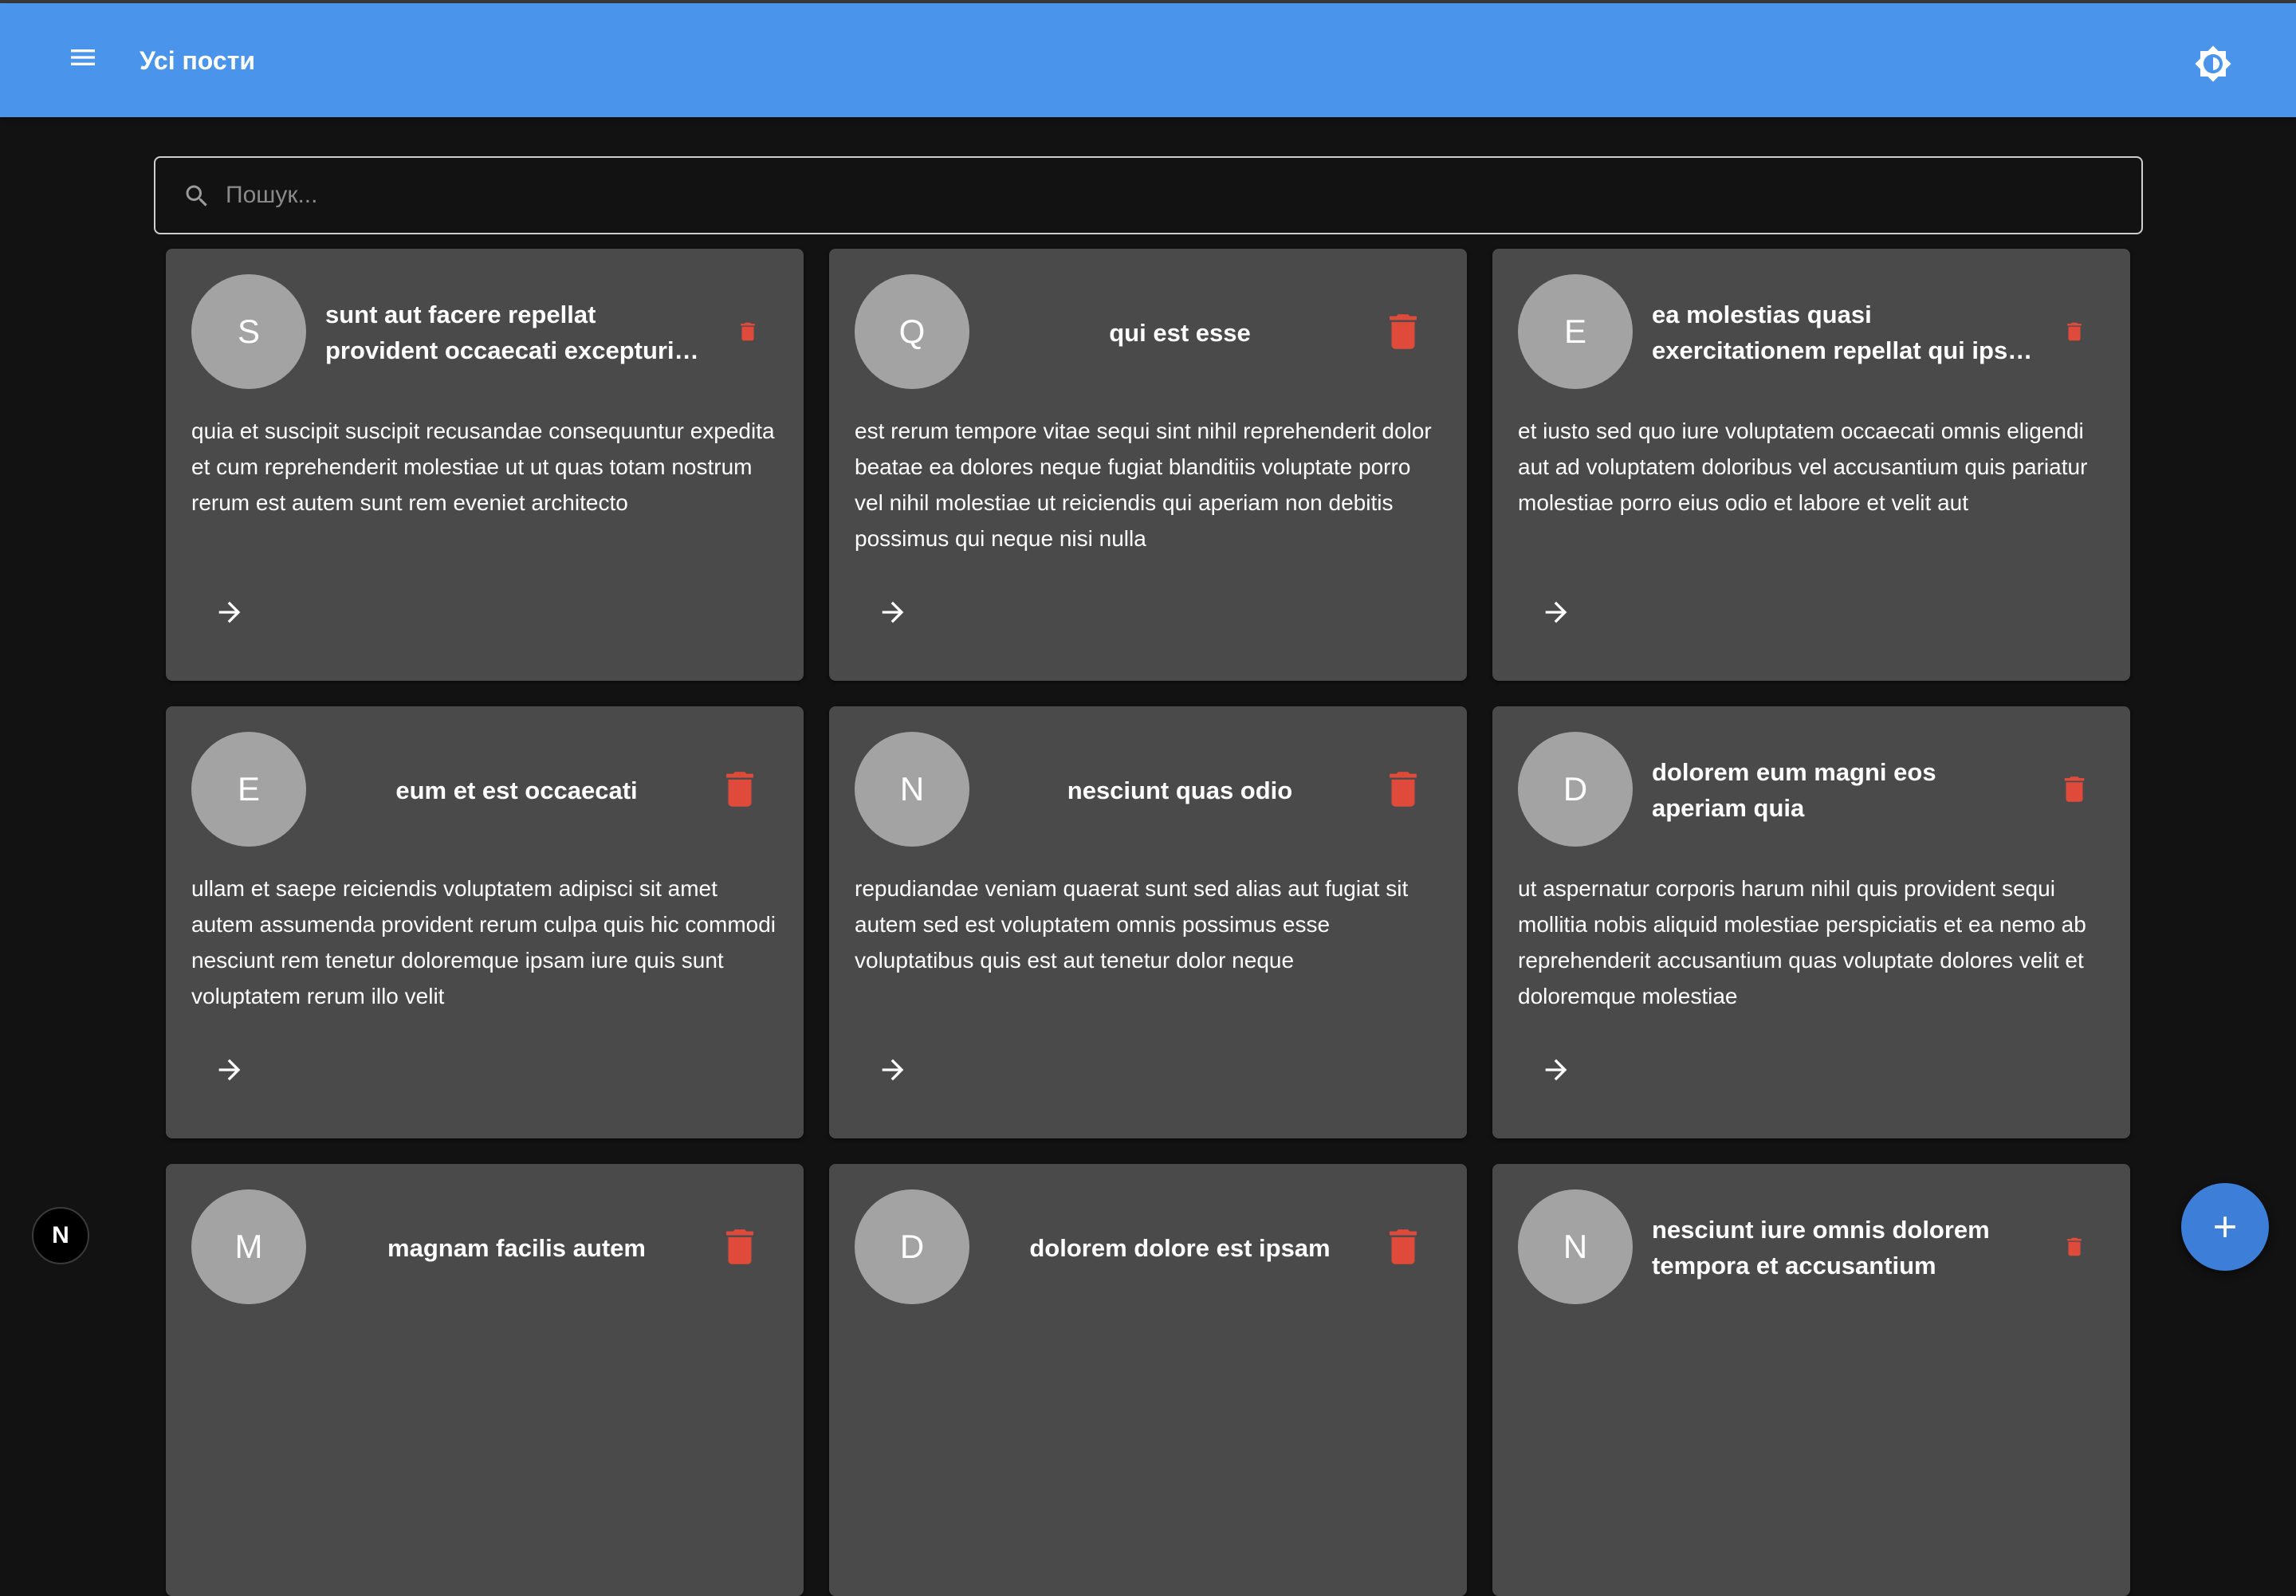  I want to click on post-title-text: nesciunt quas odio, so click(1180, 790).